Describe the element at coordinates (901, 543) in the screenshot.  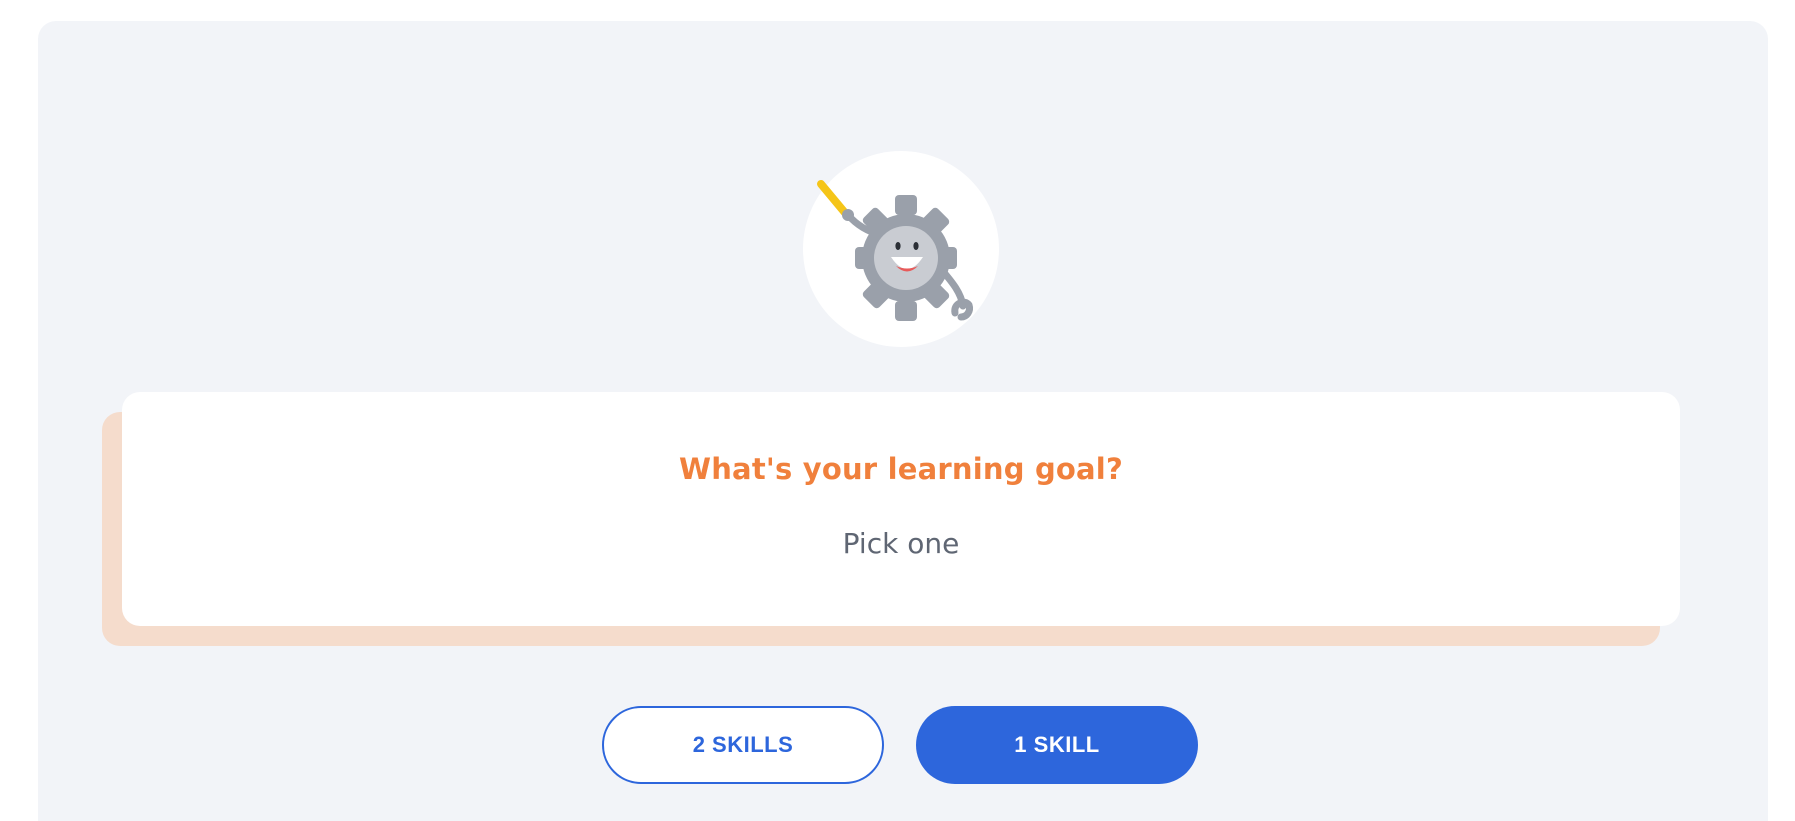
I see `goal-subtitle: Pick one` at that location.